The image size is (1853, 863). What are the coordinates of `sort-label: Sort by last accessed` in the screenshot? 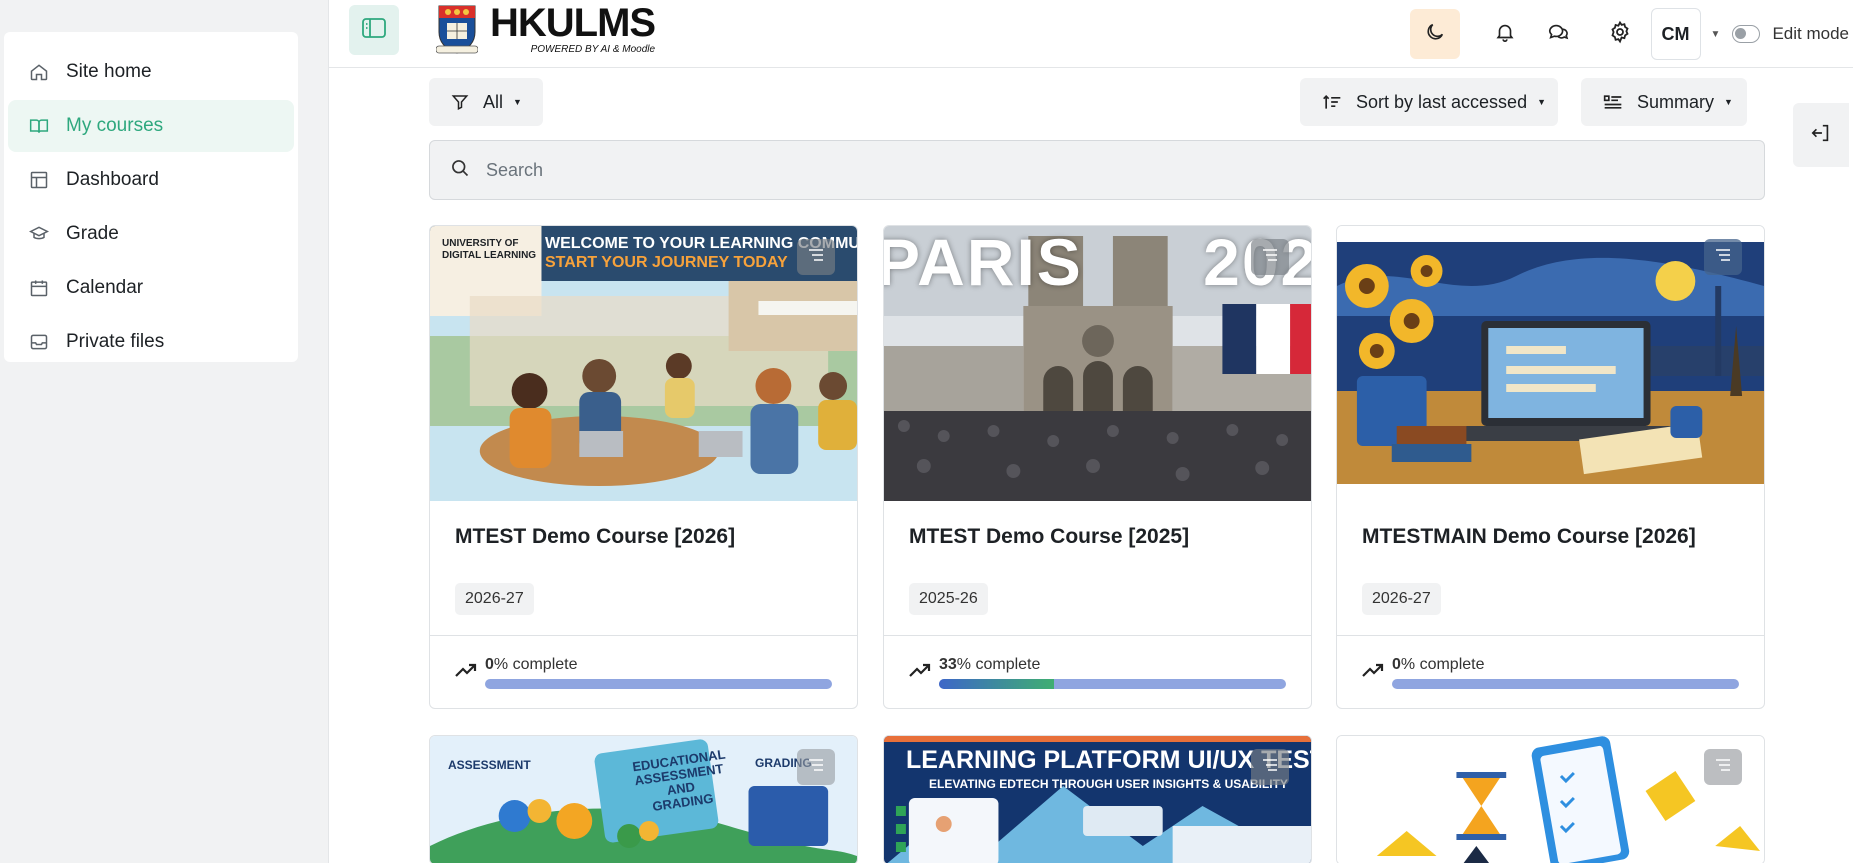 It's located at (1442, 101).